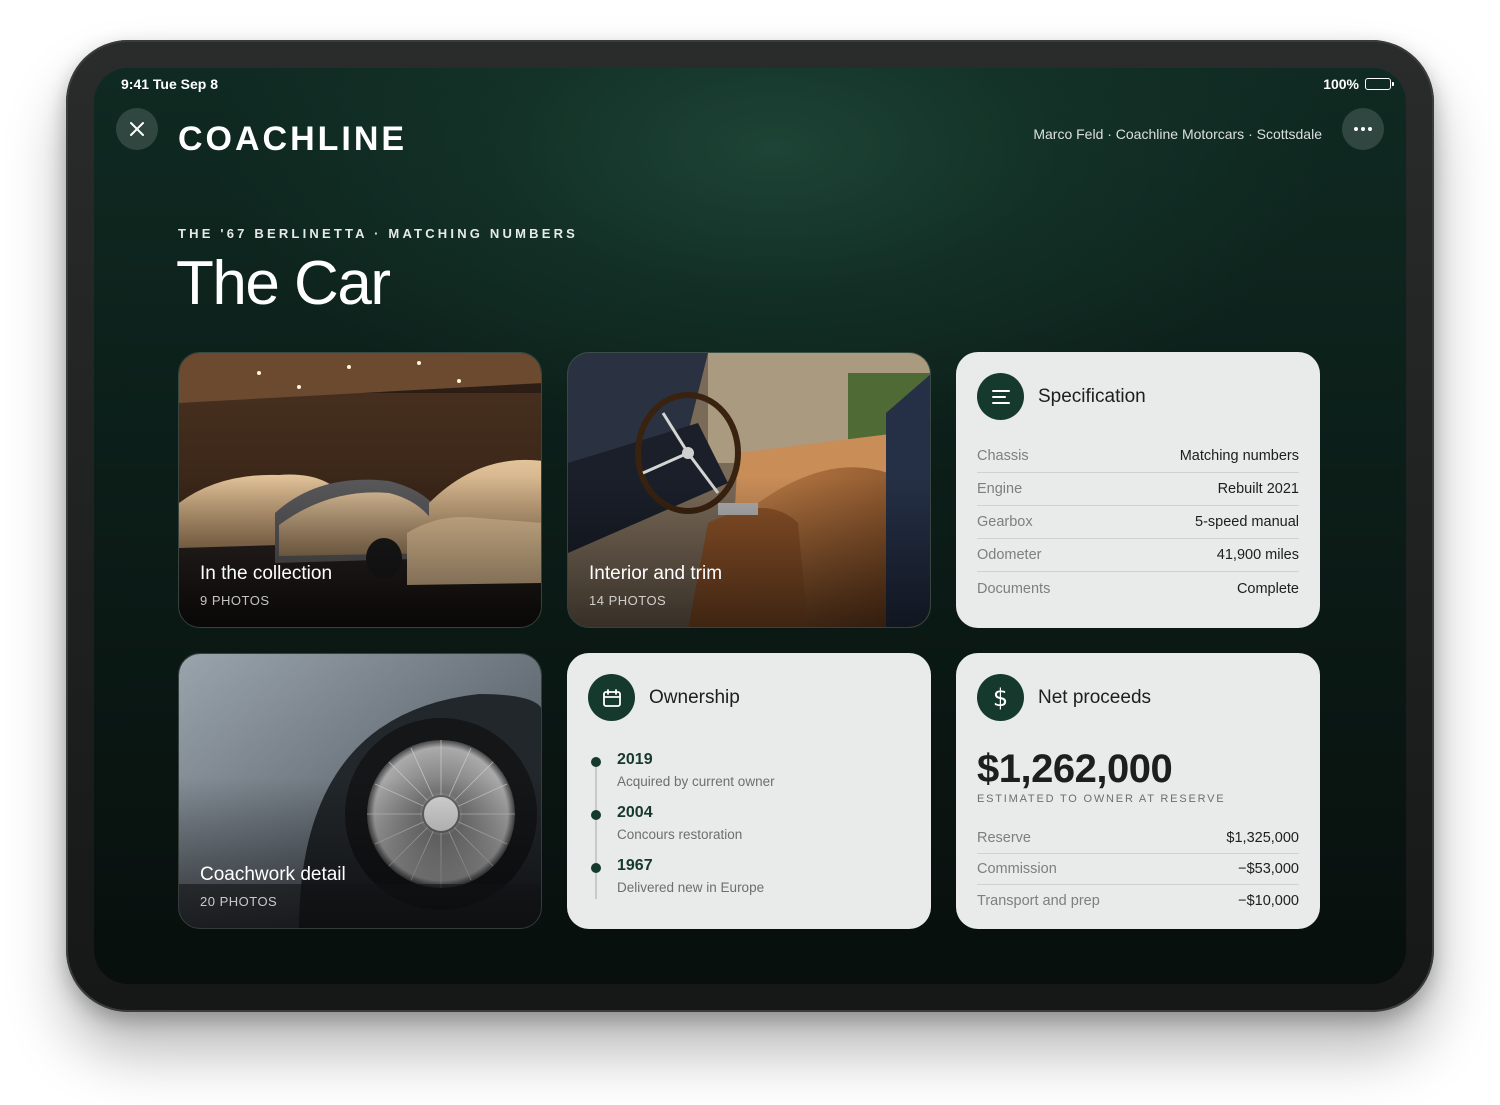 The height and width of the screenshot is (1105, 1500). I want to click on spec-value: 41,900 miles, so click(1257, 555).